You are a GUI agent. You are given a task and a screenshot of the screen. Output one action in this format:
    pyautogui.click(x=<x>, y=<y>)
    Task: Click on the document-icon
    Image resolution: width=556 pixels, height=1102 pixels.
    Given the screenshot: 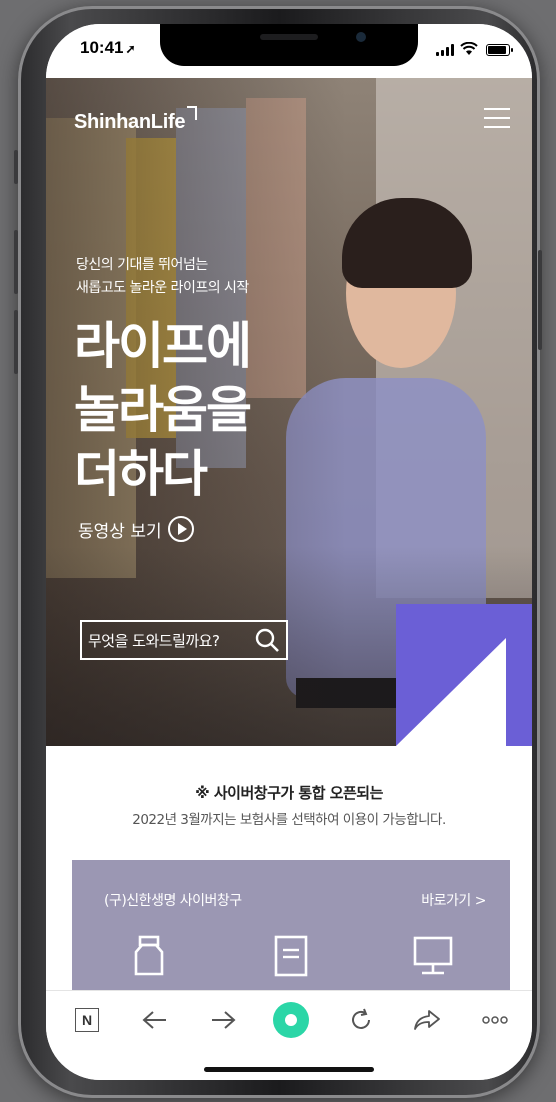 What is the action you would take?
    pyautogui.click(x=291, y=956)
    